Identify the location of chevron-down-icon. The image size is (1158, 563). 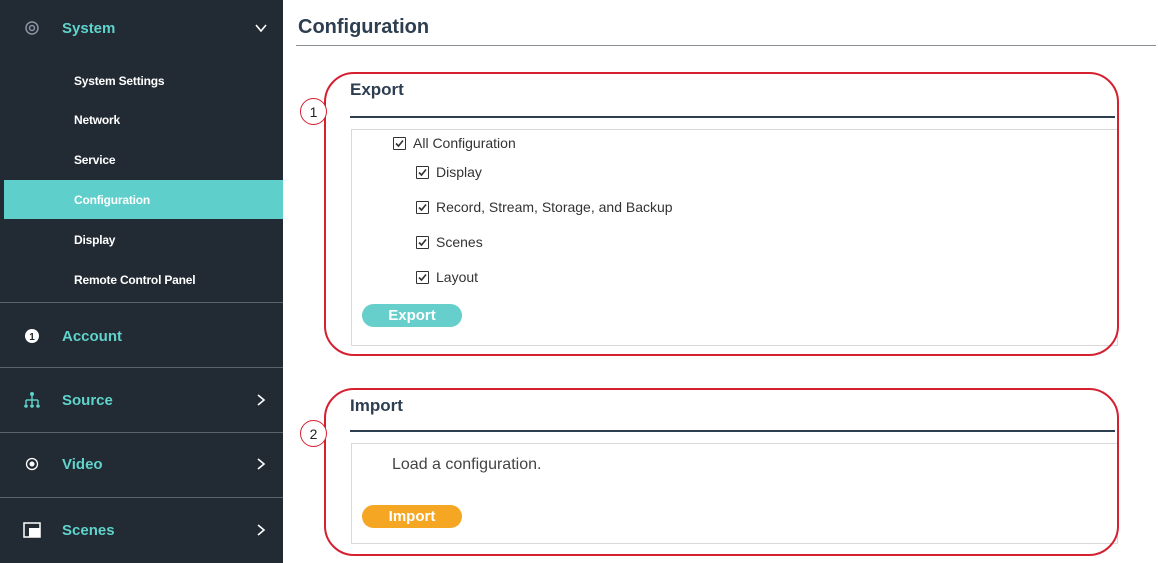
(261, 28).